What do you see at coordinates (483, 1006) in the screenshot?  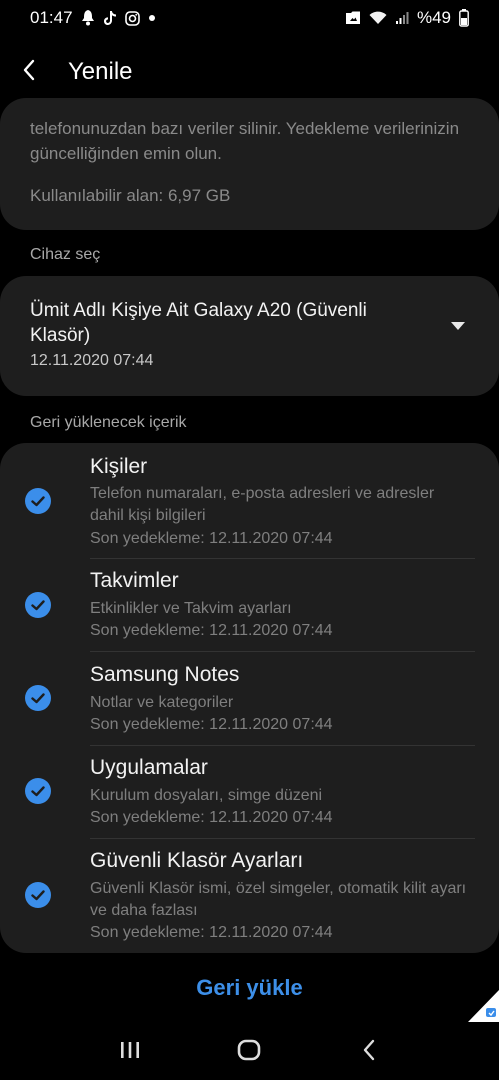 I see `corner-shortcut-icon` at bounding box center [483, 1006].